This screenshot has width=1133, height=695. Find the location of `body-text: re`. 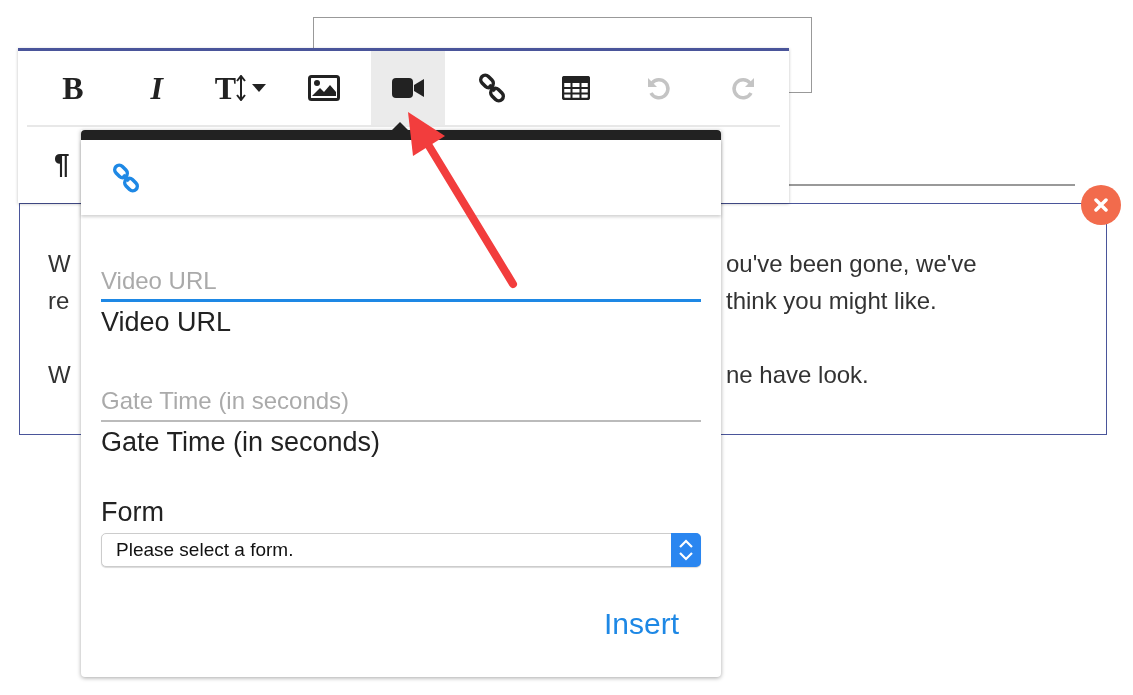

body-text: re is located at coordinates (59, 300).